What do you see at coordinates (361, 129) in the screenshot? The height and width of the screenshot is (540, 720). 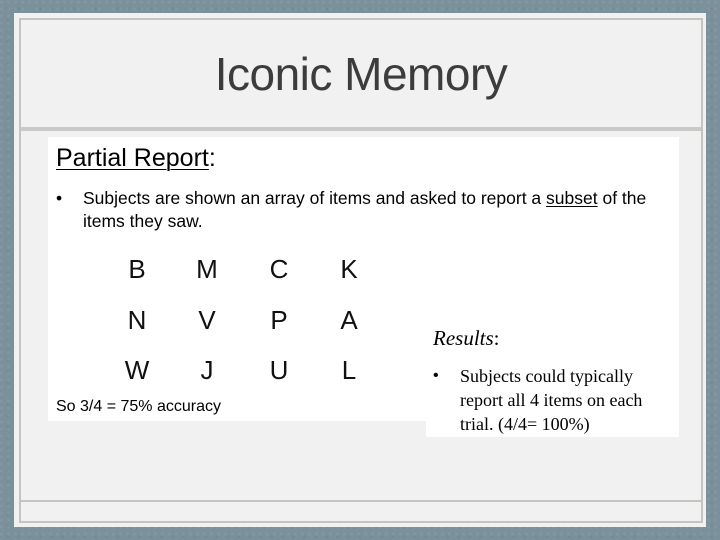 I see `title-divider` at bounding box center [361, 129].